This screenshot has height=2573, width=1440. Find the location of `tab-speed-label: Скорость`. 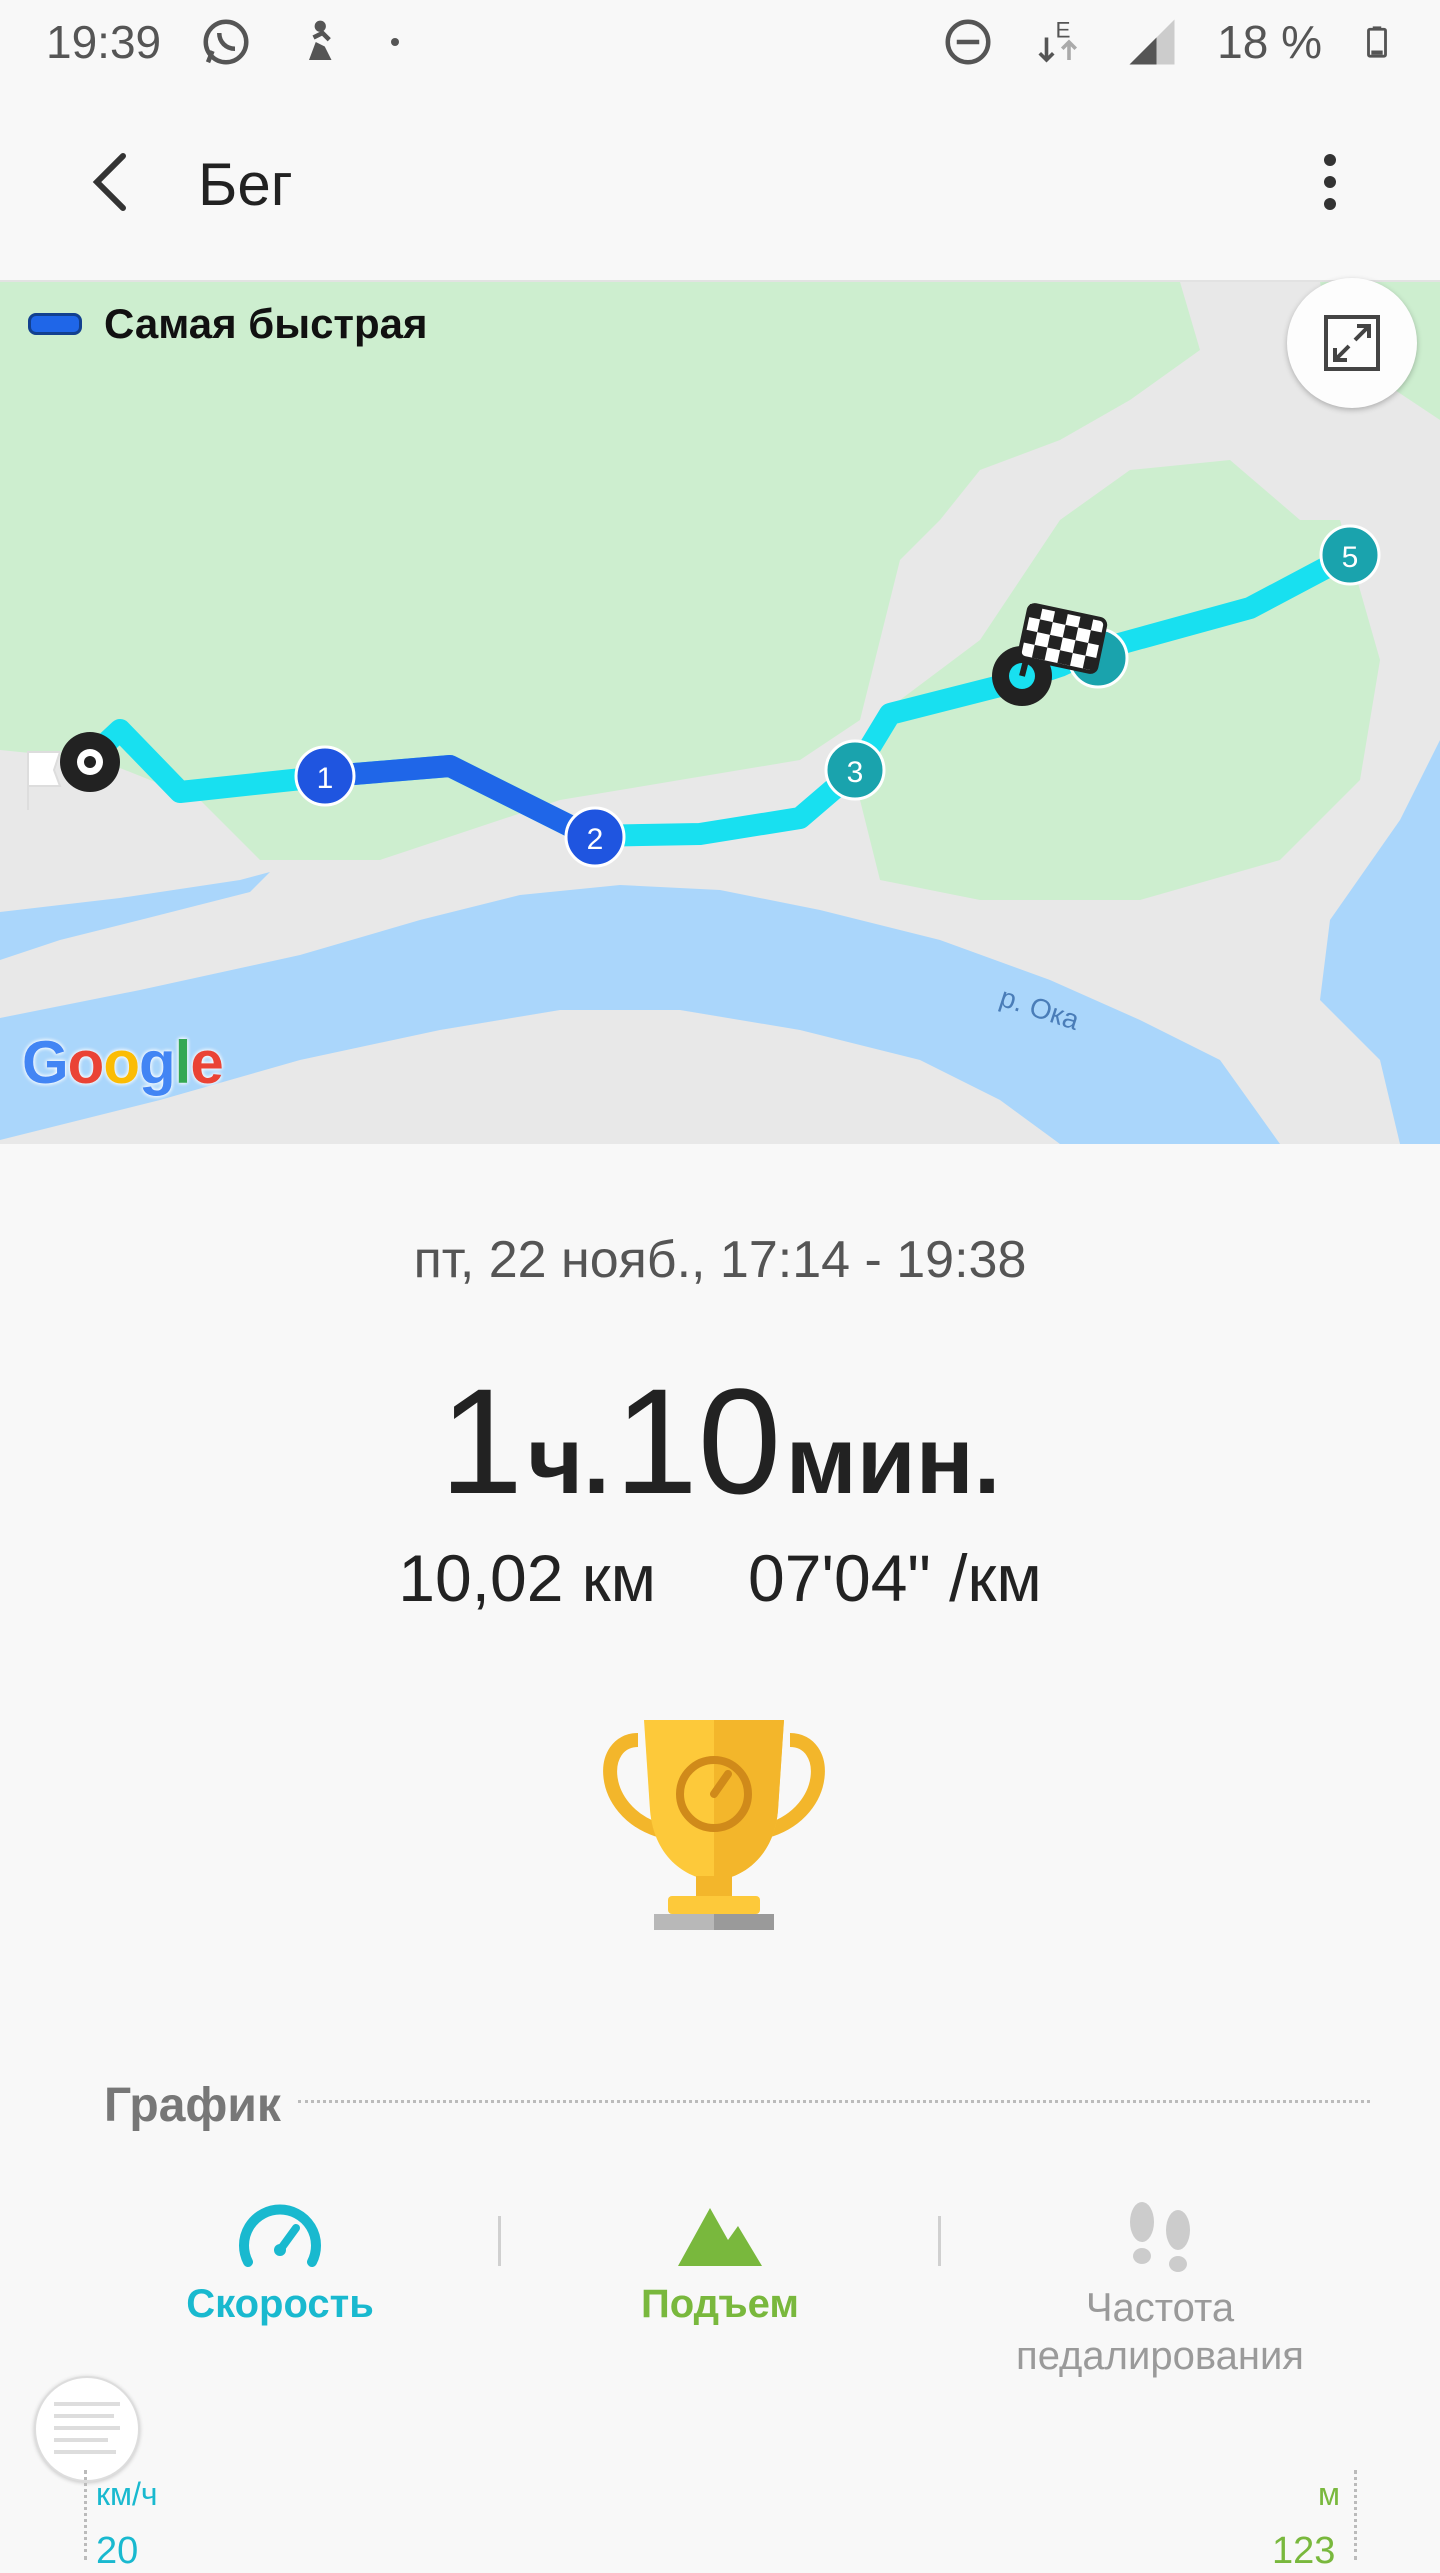

tab-speed-label: Скорость is located at coordinates (280, 2304).